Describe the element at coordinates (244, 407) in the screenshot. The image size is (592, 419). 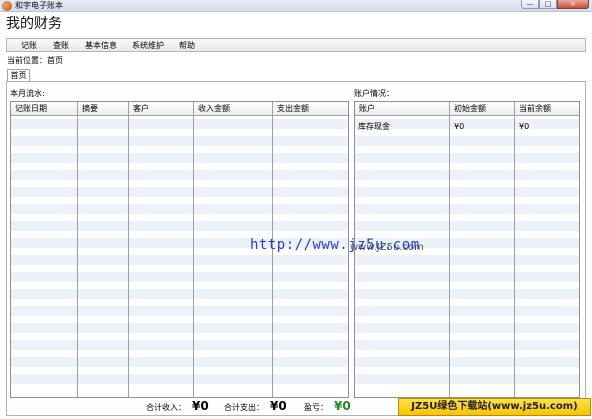
I see `total-expense-label: 合计支出：` at that location.